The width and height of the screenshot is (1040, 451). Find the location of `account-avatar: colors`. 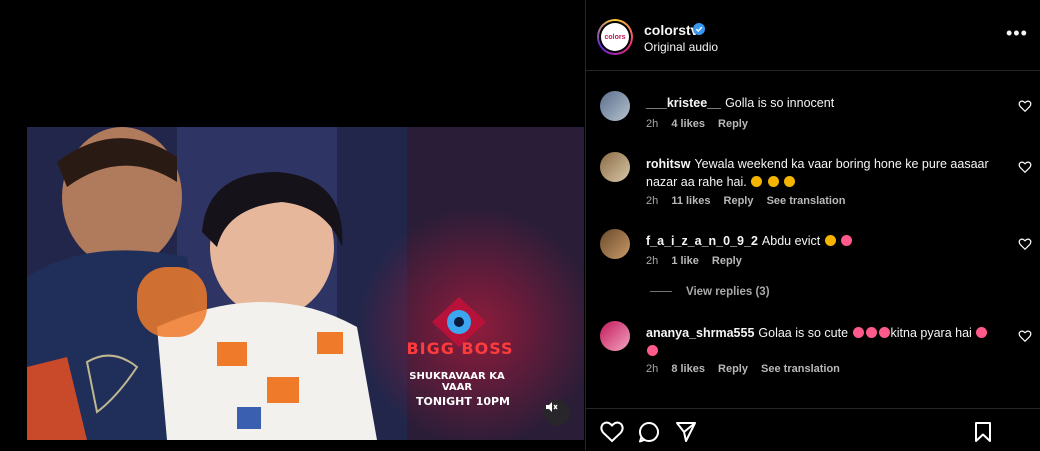

account-avatar: colors is located at coordinates (615, 37).